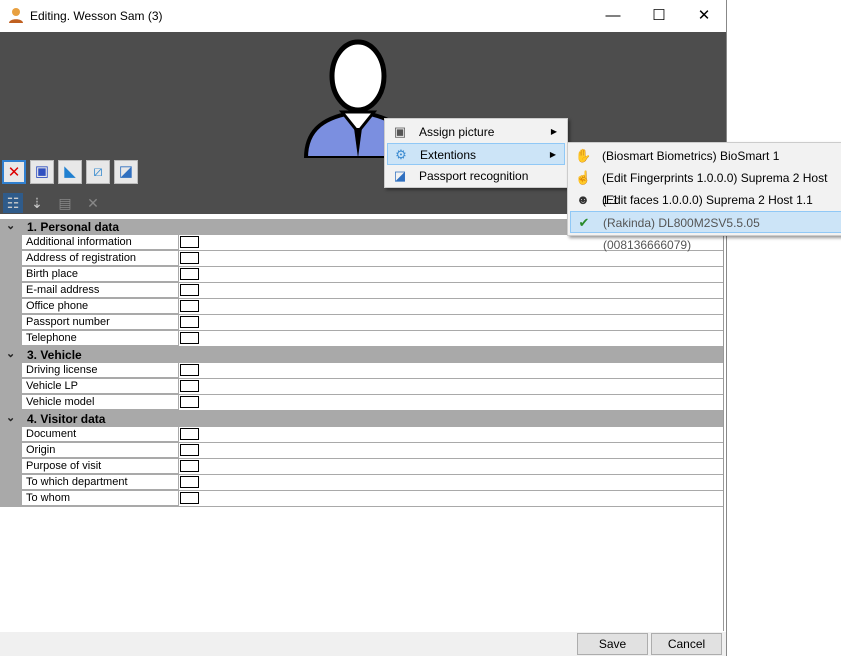 This screenshot has width=841, height=656. What do you see at coordinates (37, 203) in the screenshot?
I see `sort-alpha-button: ⇣` at bounding box center [37, 203].